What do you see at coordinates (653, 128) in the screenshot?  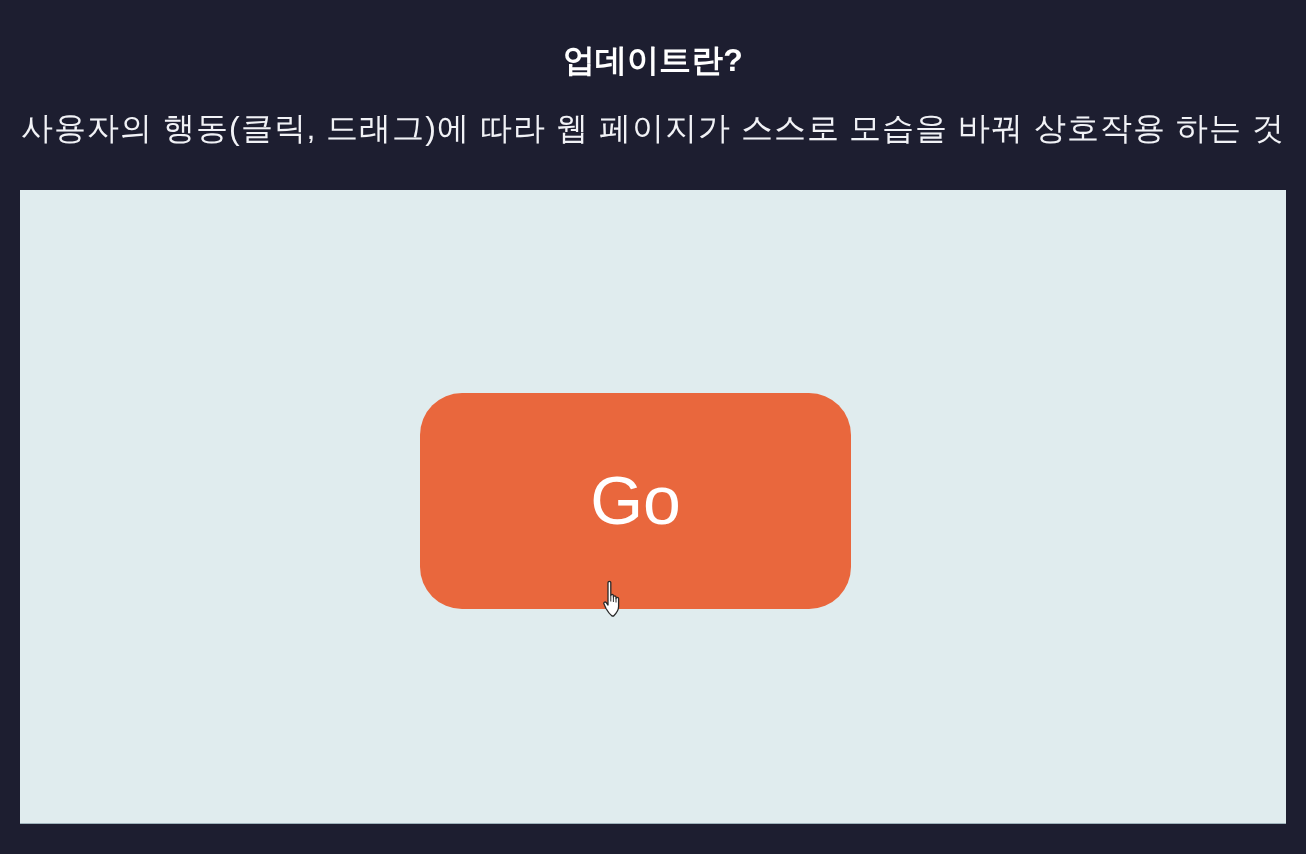 I see `slide-subtitle: 사용자의 행동(클릭, 드래그)에 따라 웹 페이지가 스스로 모습을 바꿔 상호작용 하는 것` at bounding box center [653, 128].